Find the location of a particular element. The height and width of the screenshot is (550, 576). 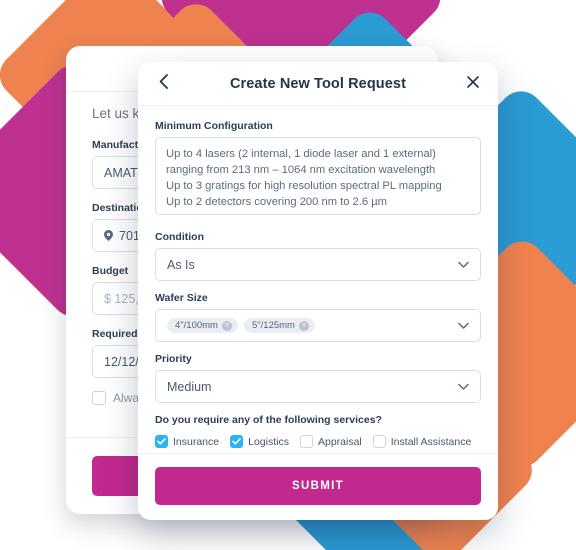

page-title: Create New Tool Request is located at coordinates (318, 83).